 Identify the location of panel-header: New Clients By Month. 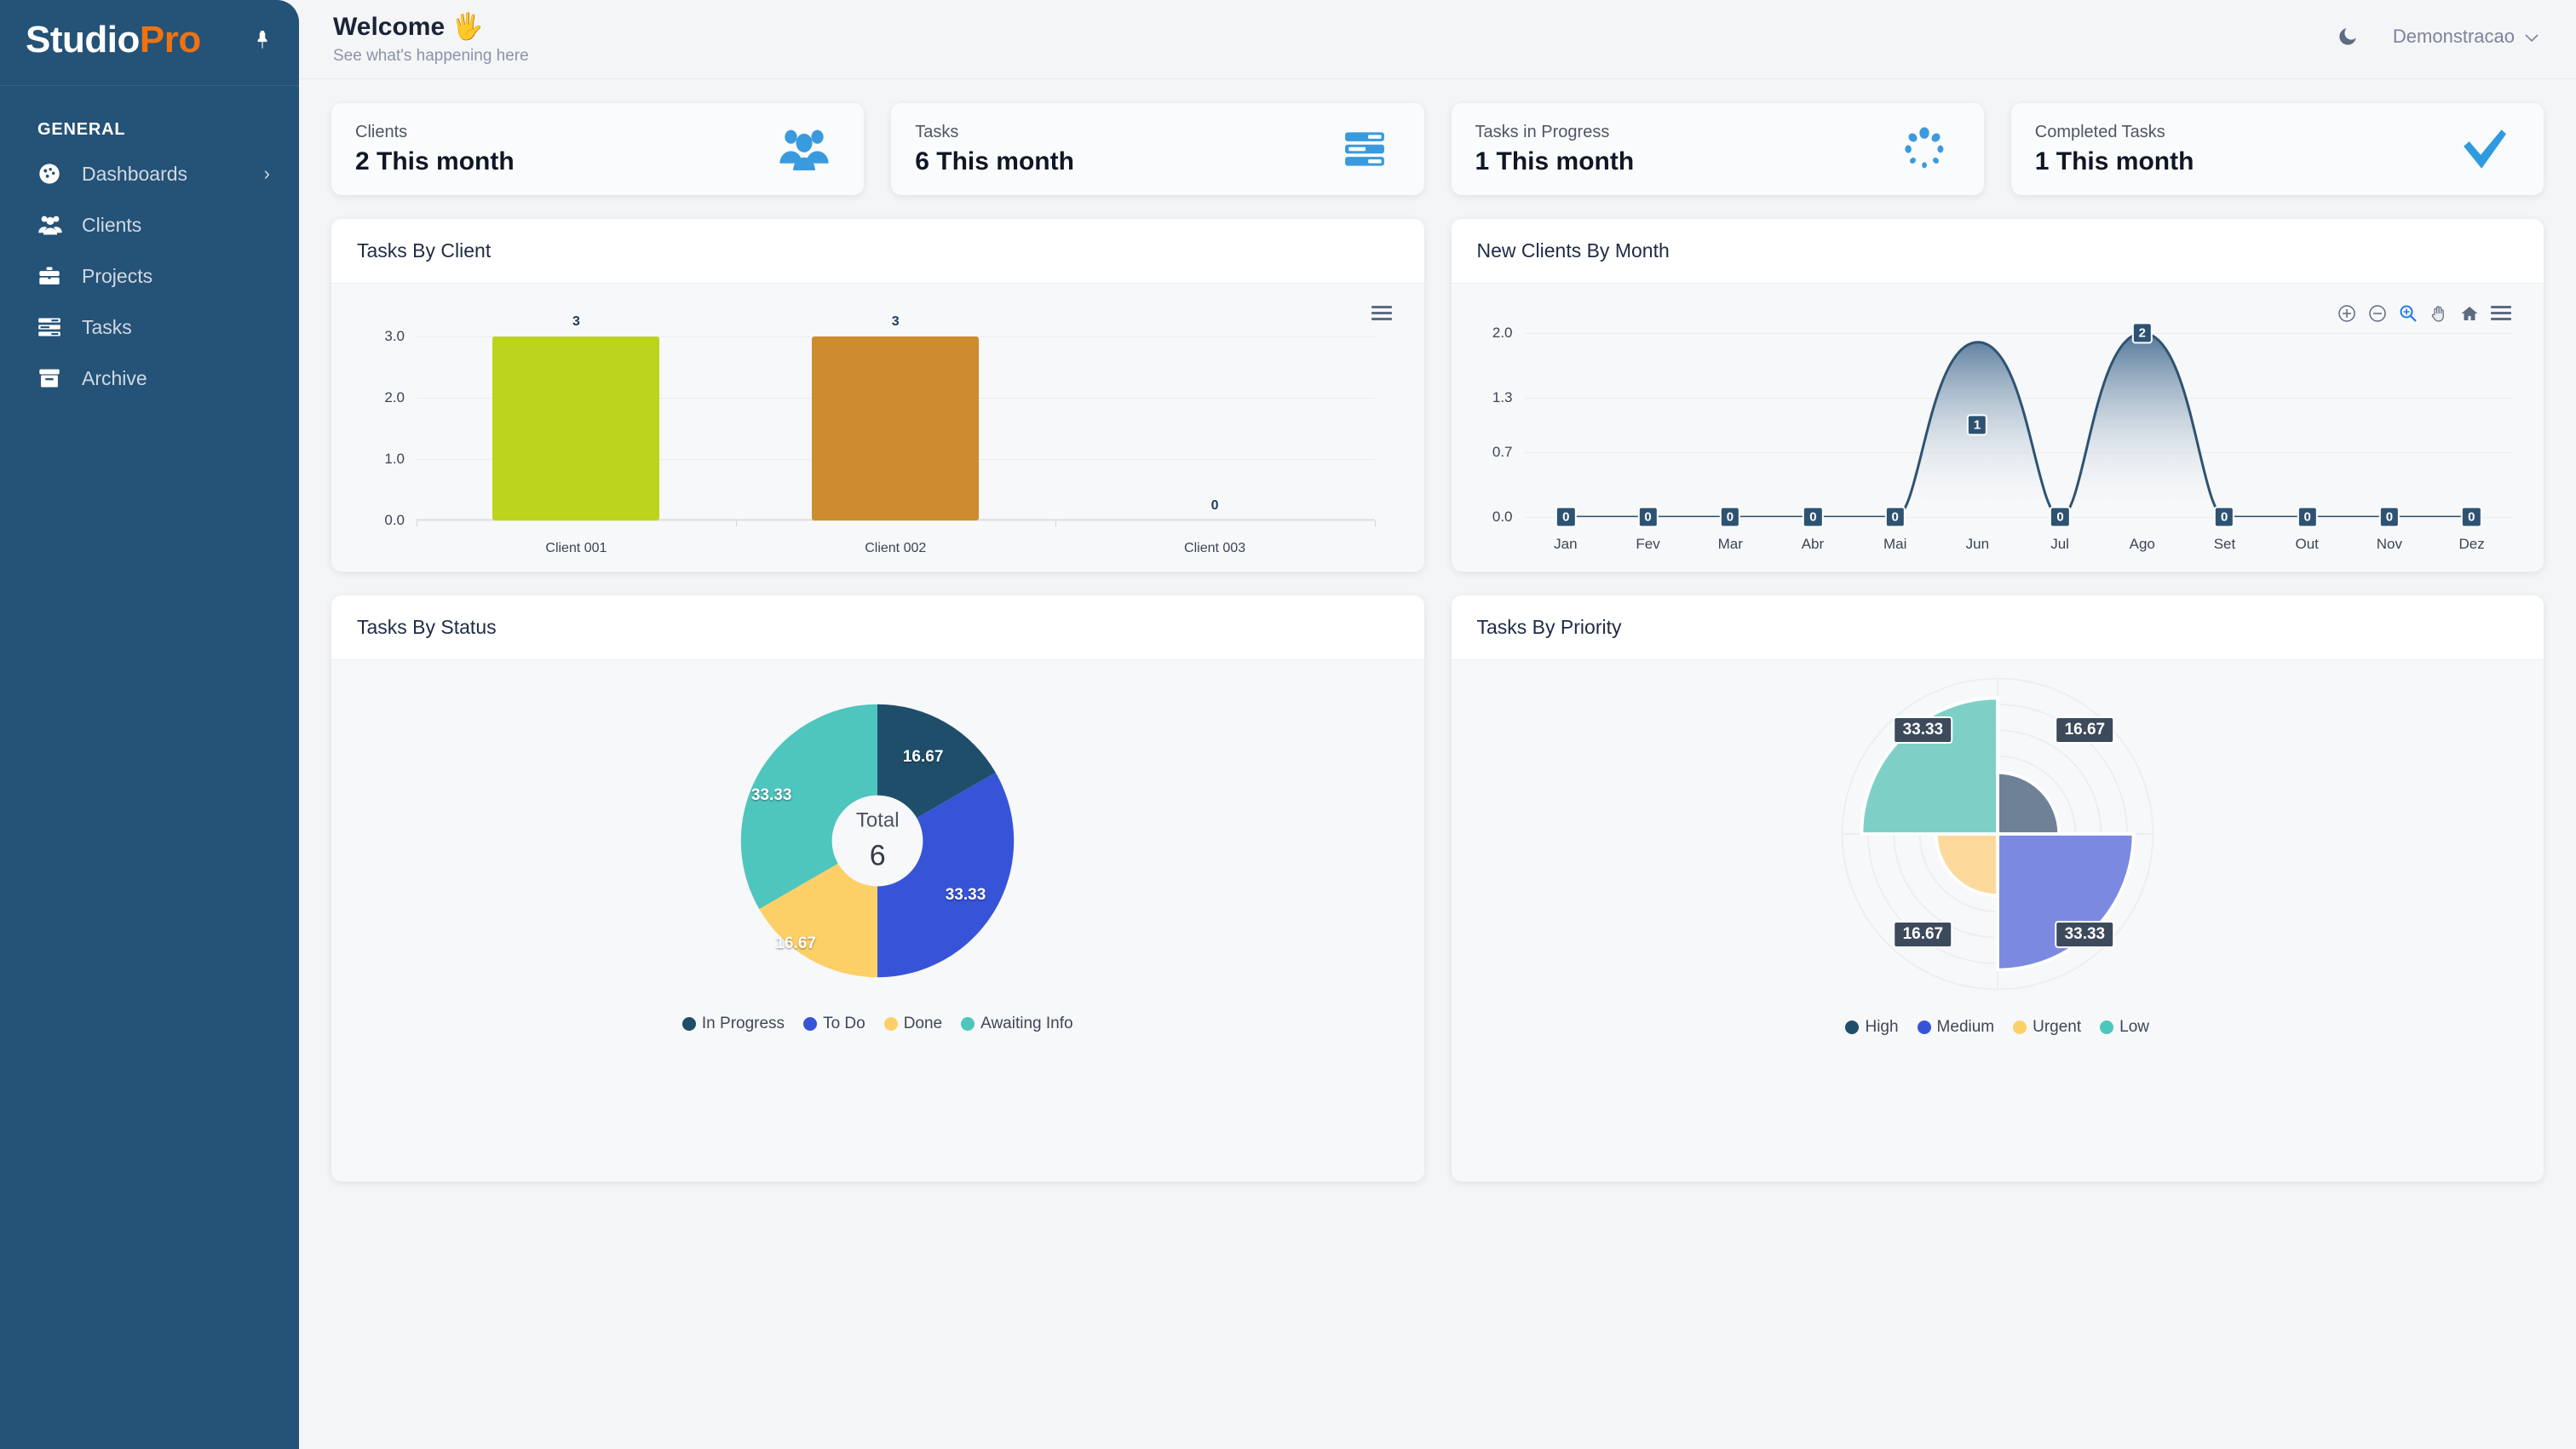
(1998, 252).